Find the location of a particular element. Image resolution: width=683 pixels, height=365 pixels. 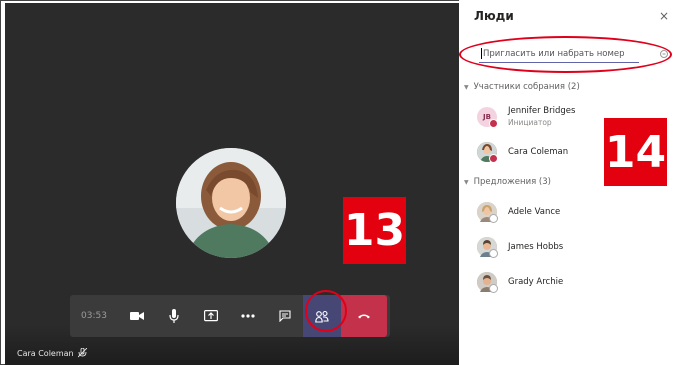

hang-up-button is located at coordinates (364, 316).